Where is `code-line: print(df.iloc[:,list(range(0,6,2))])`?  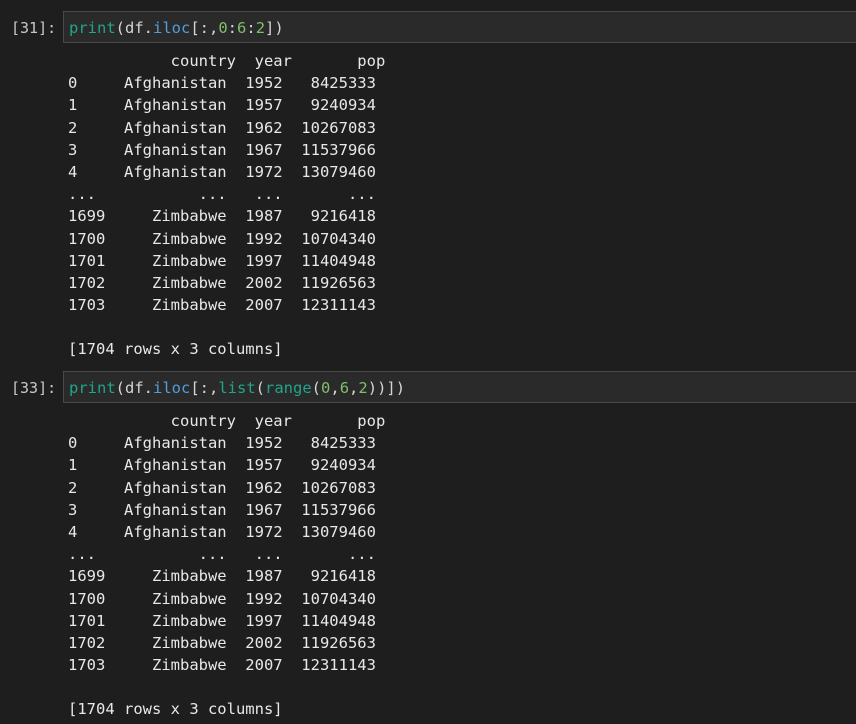
code-line: print(df.iloc[:,list(range(0,6,2))]) is located at coordinates (237, 388).